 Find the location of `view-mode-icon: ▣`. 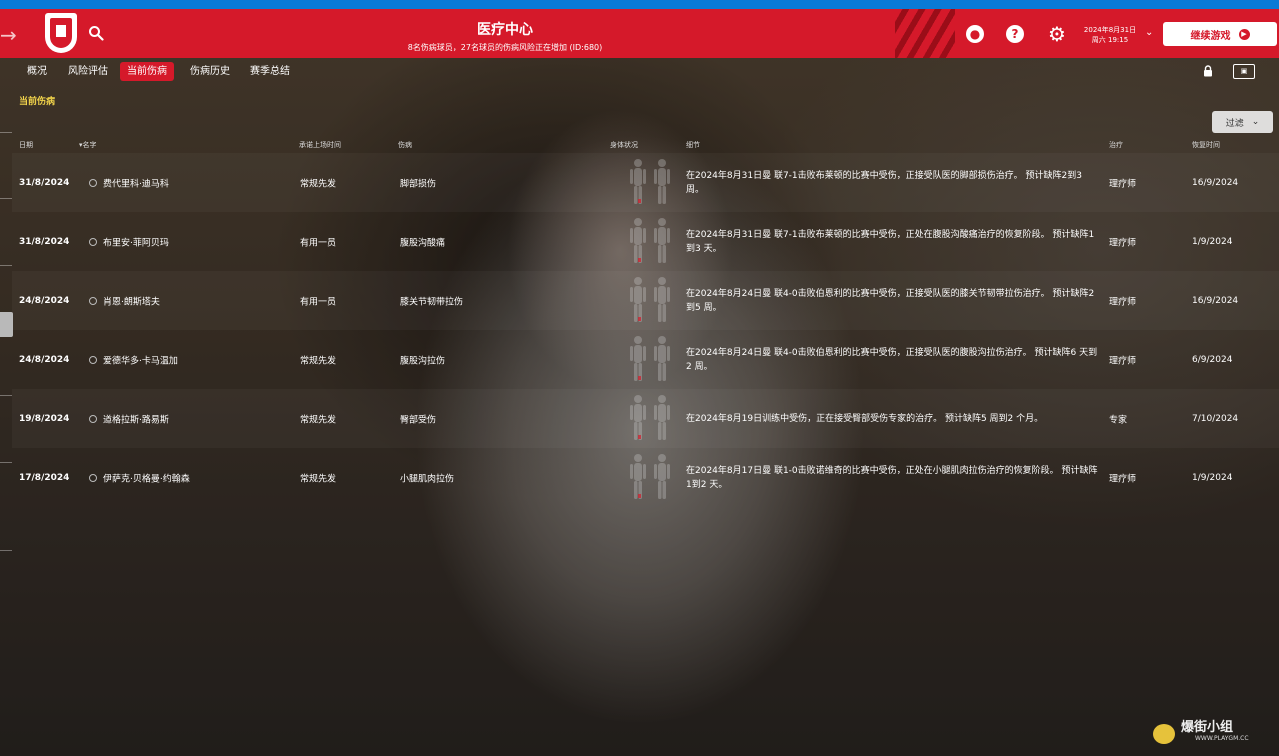

view-mode-icon: ▣ is located at coordinates (1244, 71).